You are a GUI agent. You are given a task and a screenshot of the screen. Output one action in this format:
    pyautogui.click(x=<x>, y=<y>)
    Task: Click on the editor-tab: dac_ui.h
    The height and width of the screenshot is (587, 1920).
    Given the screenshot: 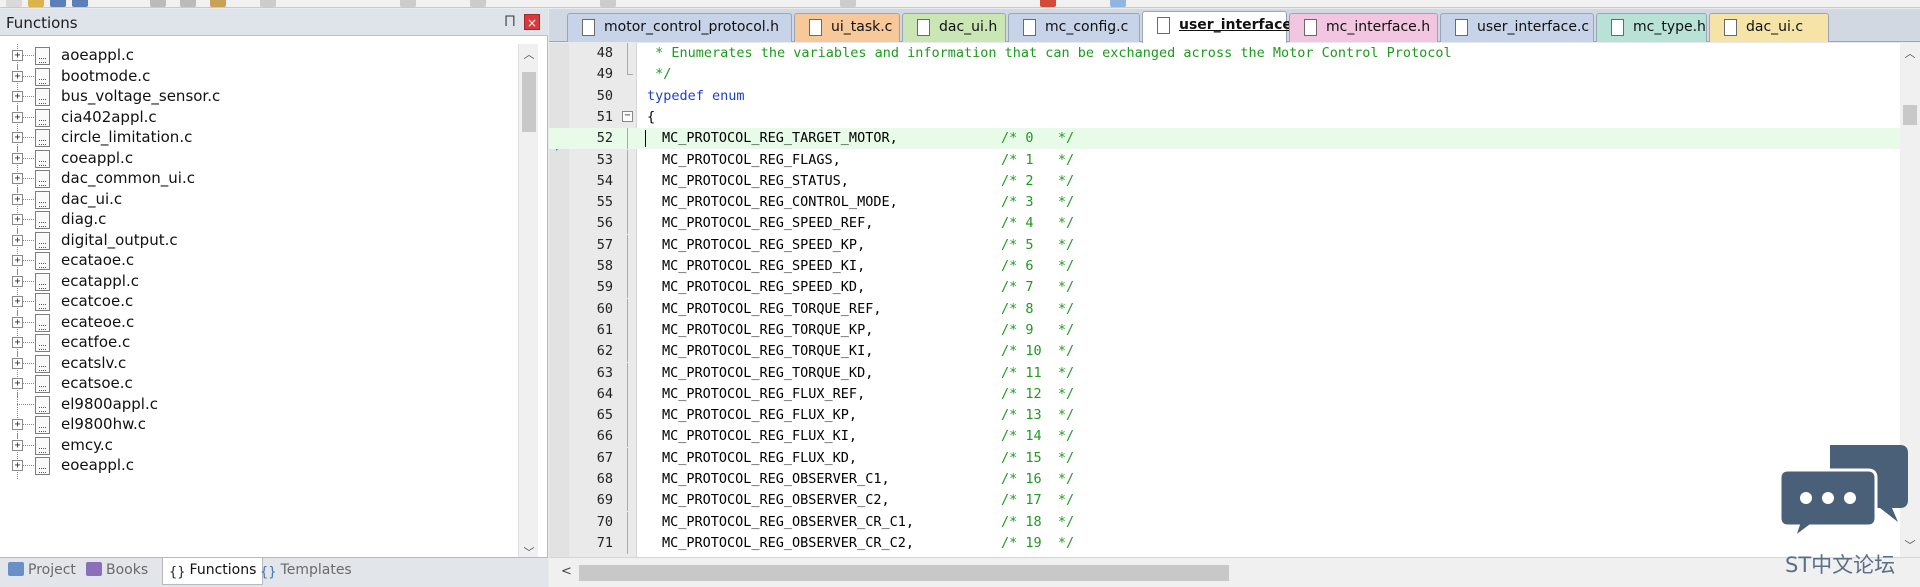 What is the action you would take?
    pyautogui.click(x=954, y=27)
    